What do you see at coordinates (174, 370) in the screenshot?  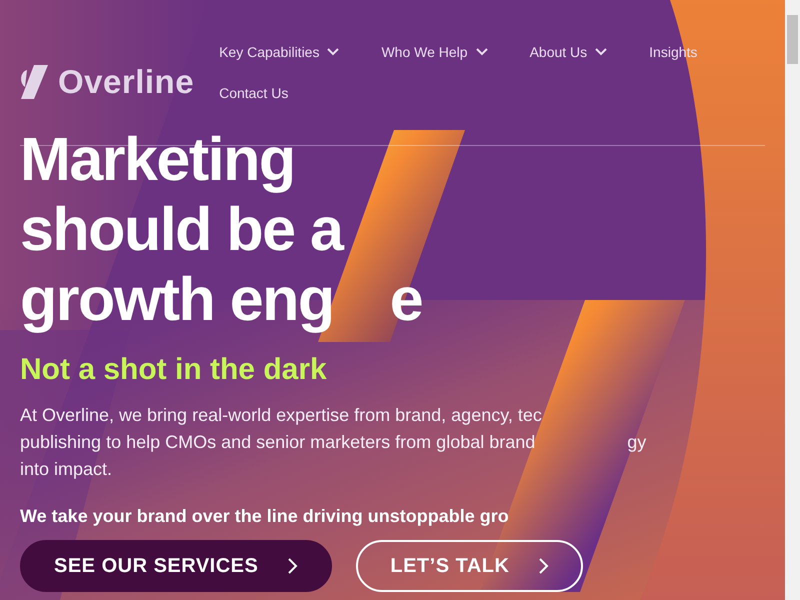 I see `tagline: Not a shot in the dark` at bounding box center [174, 370].